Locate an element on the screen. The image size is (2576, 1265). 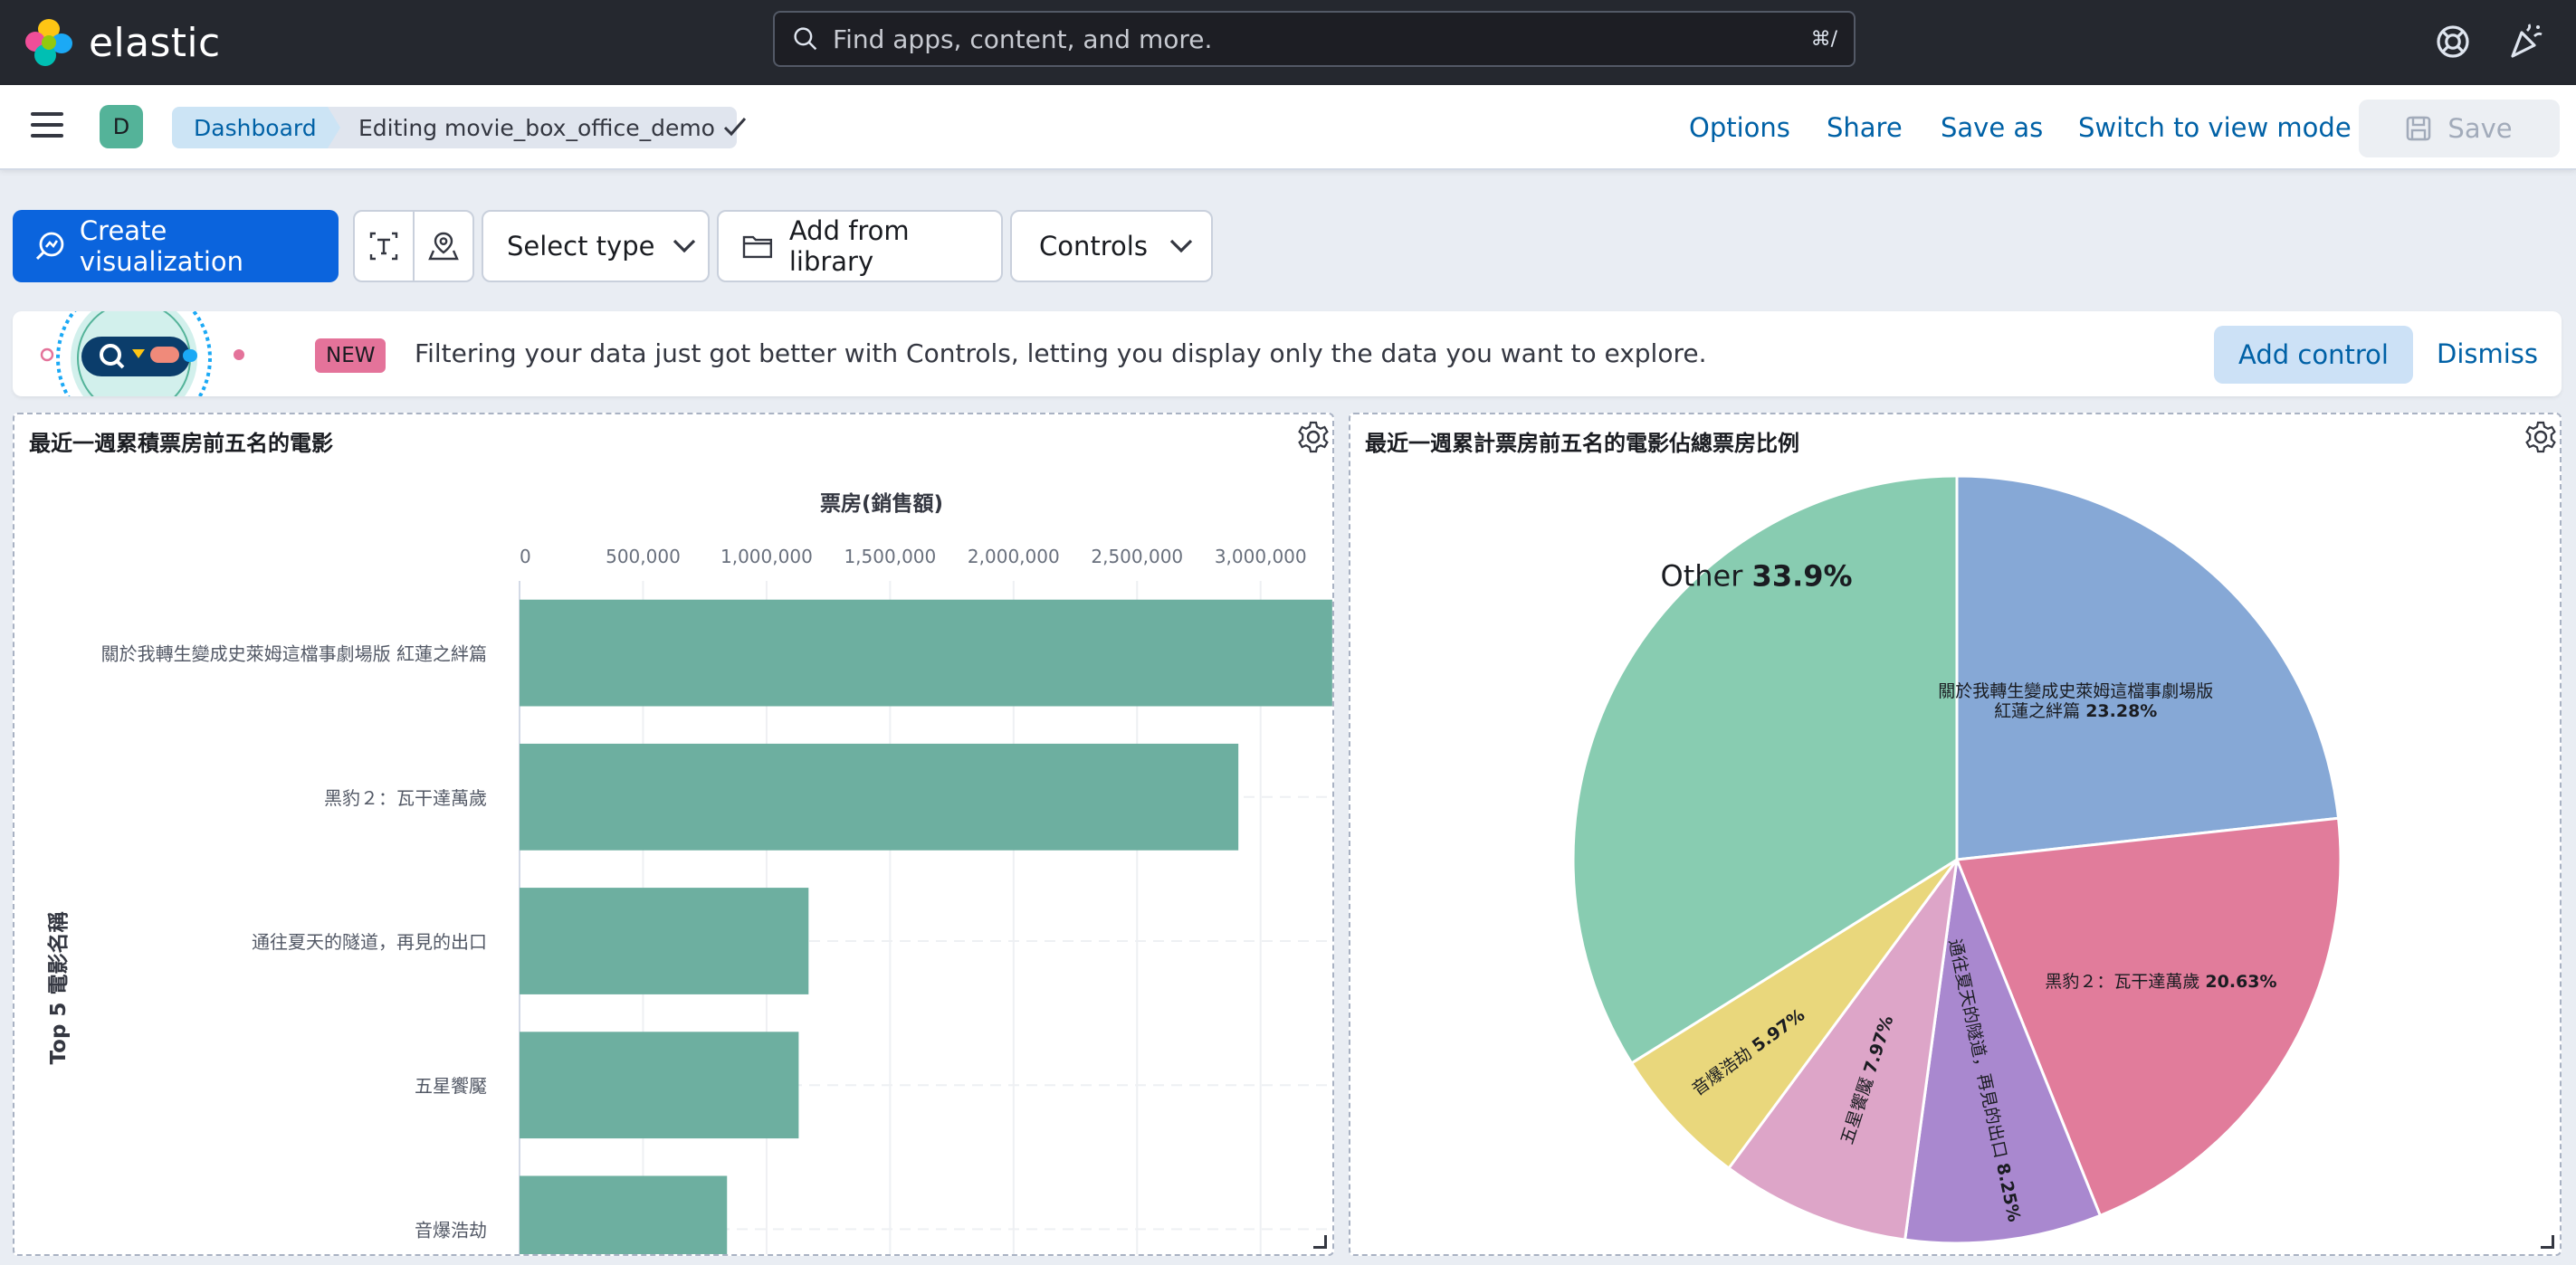
create-visualization-label: Create visualization is located at coordinates (161, 246).